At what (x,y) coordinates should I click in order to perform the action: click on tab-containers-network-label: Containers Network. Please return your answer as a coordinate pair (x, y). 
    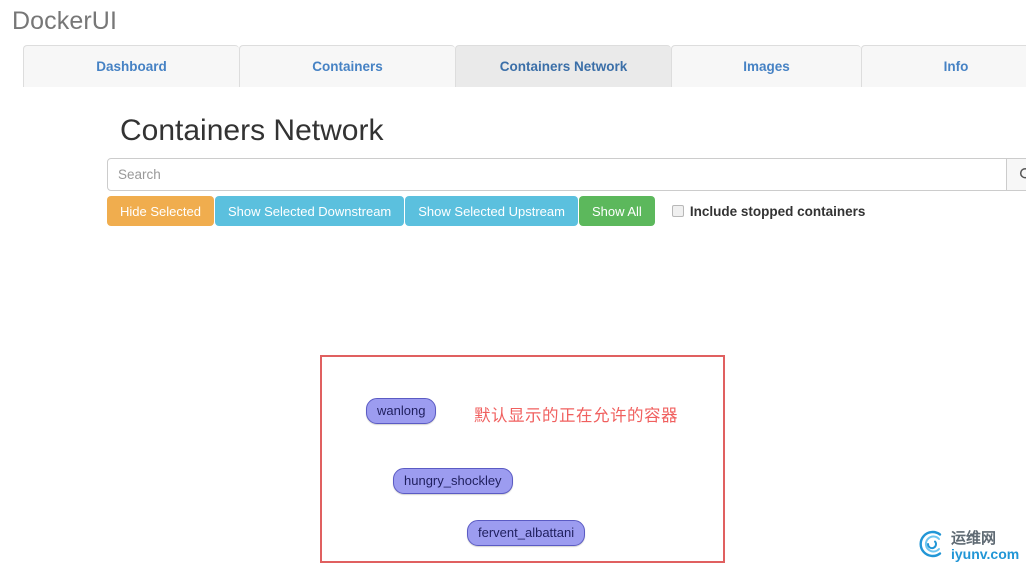
    Looking at the image, I should click on (563, 66).